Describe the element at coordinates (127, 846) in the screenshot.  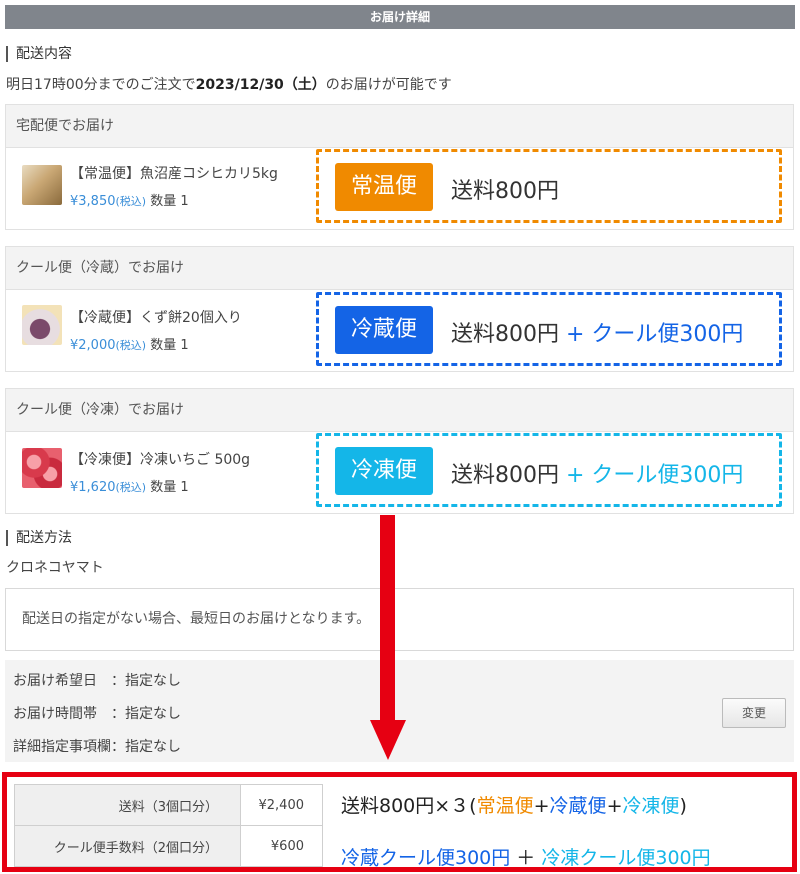
I see `fee-label: クール便手数料（2個口分）` at that location.